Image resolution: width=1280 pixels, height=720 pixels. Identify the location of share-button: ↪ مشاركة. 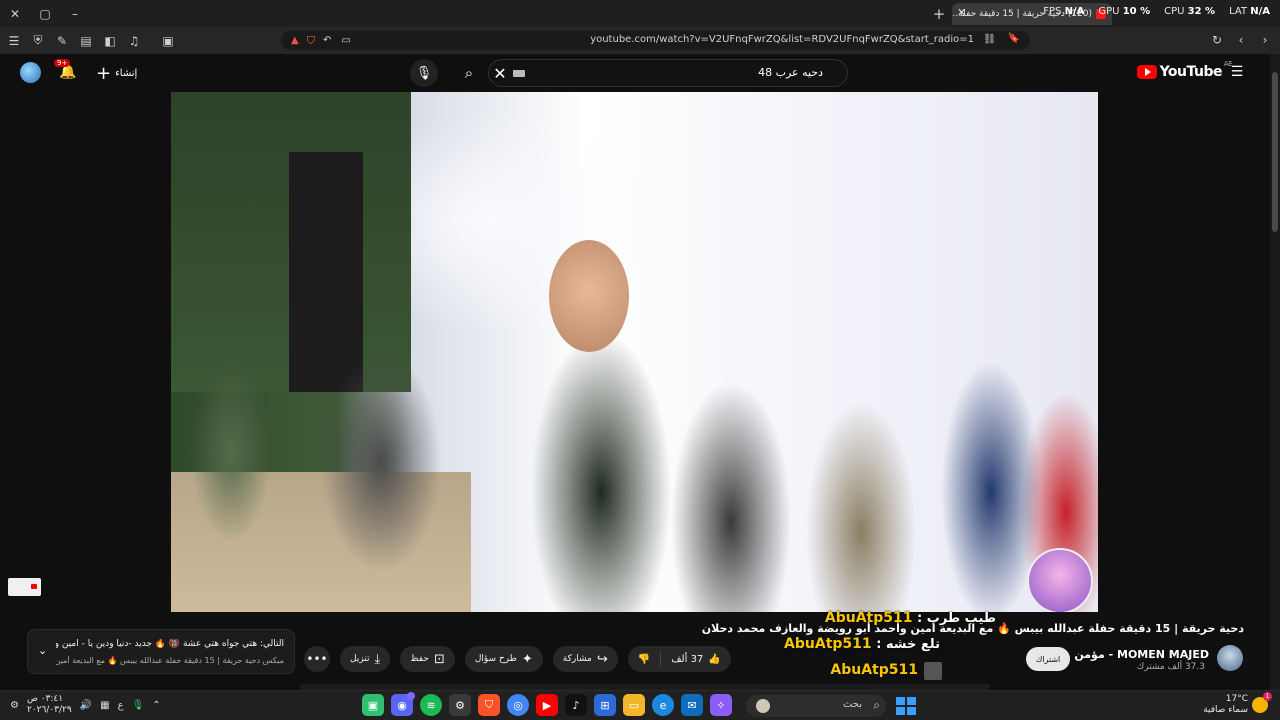
(585, 659).